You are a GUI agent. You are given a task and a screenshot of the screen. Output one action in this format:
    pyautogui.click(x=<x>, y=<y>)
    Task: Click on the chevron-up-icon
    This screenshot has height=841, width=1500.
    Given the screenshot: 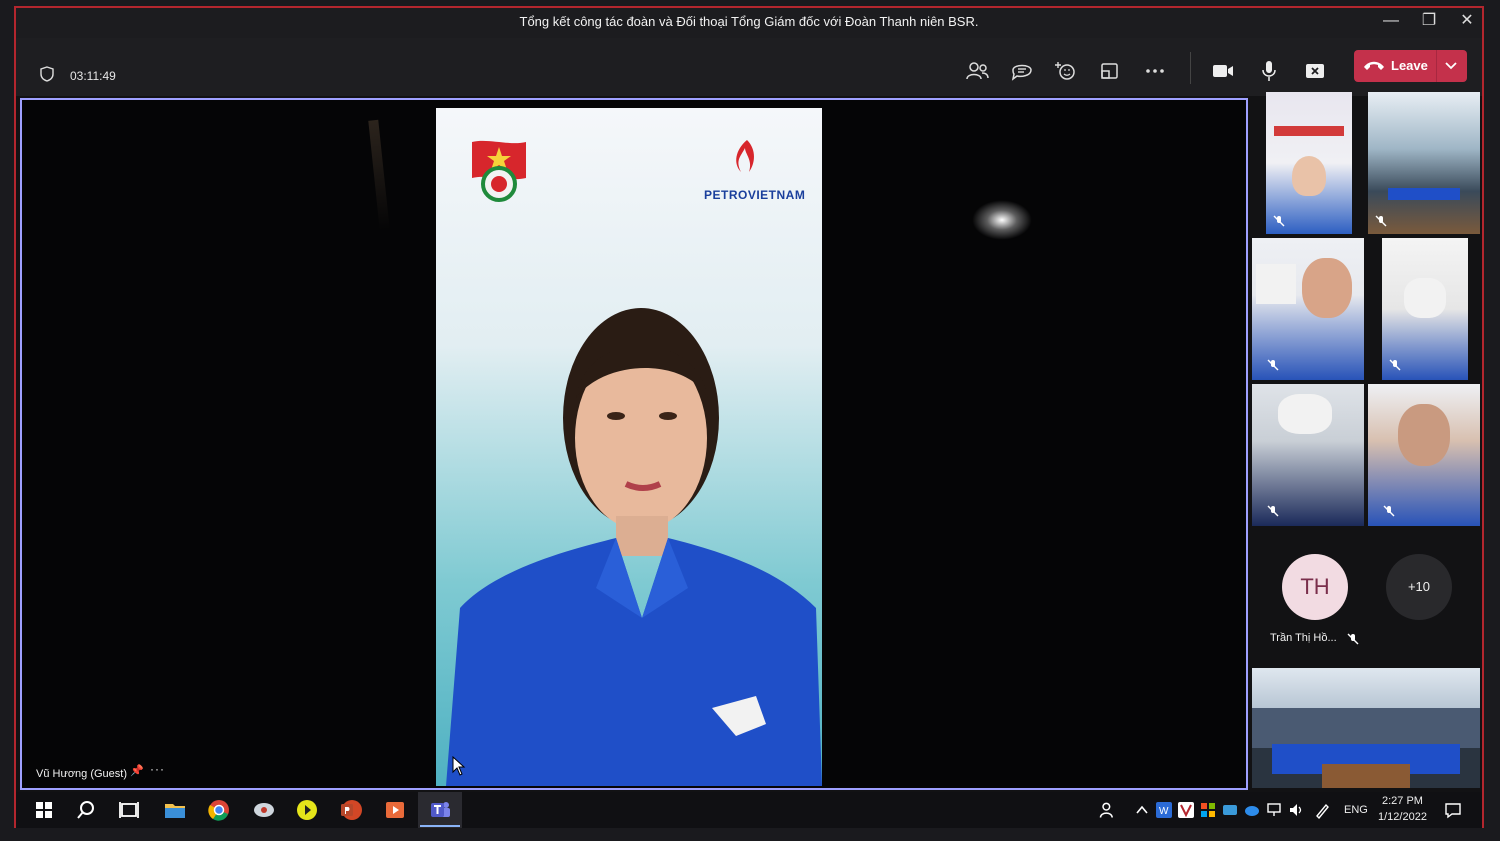 What is the action you would take?
    pyautogui.click(x=1142, y=810)
    